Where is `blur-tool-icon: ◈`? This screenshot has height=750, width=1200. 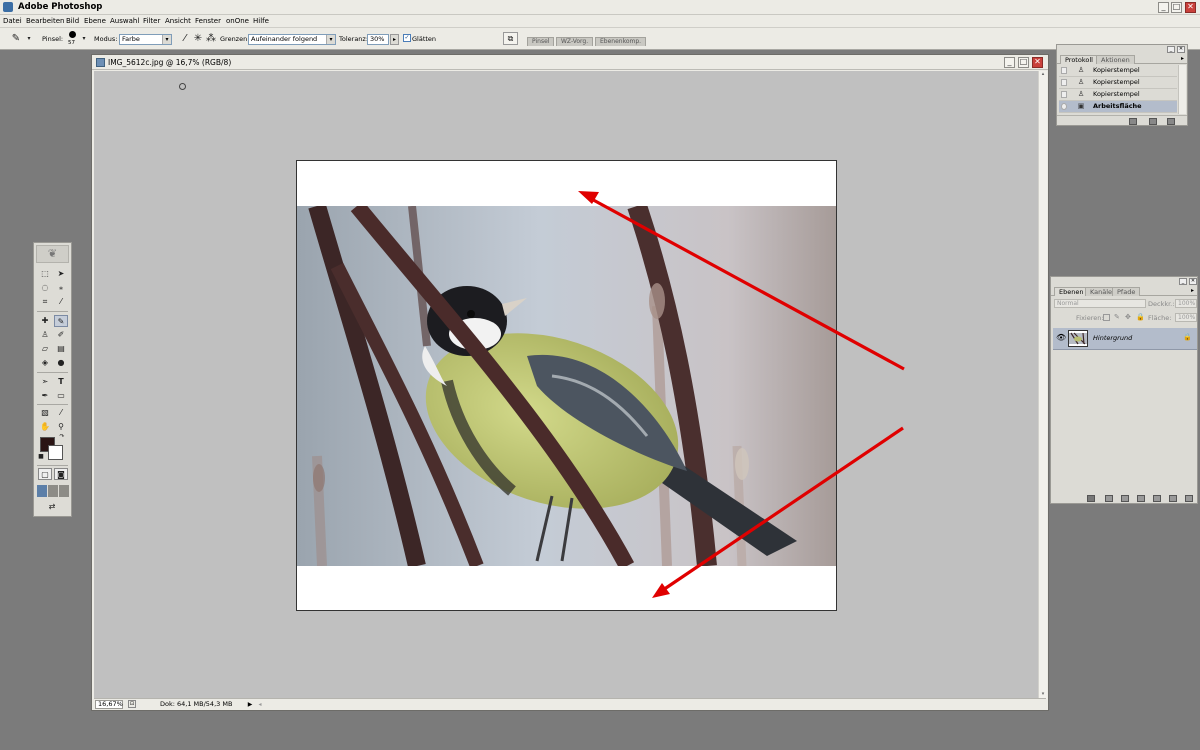
blur-tool-icon: ◈ is located at coordinates (45, 363).